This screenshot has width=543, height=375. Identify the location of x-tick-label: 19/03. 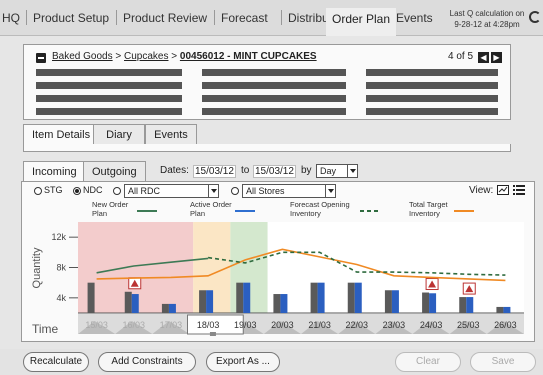
(245, 325).